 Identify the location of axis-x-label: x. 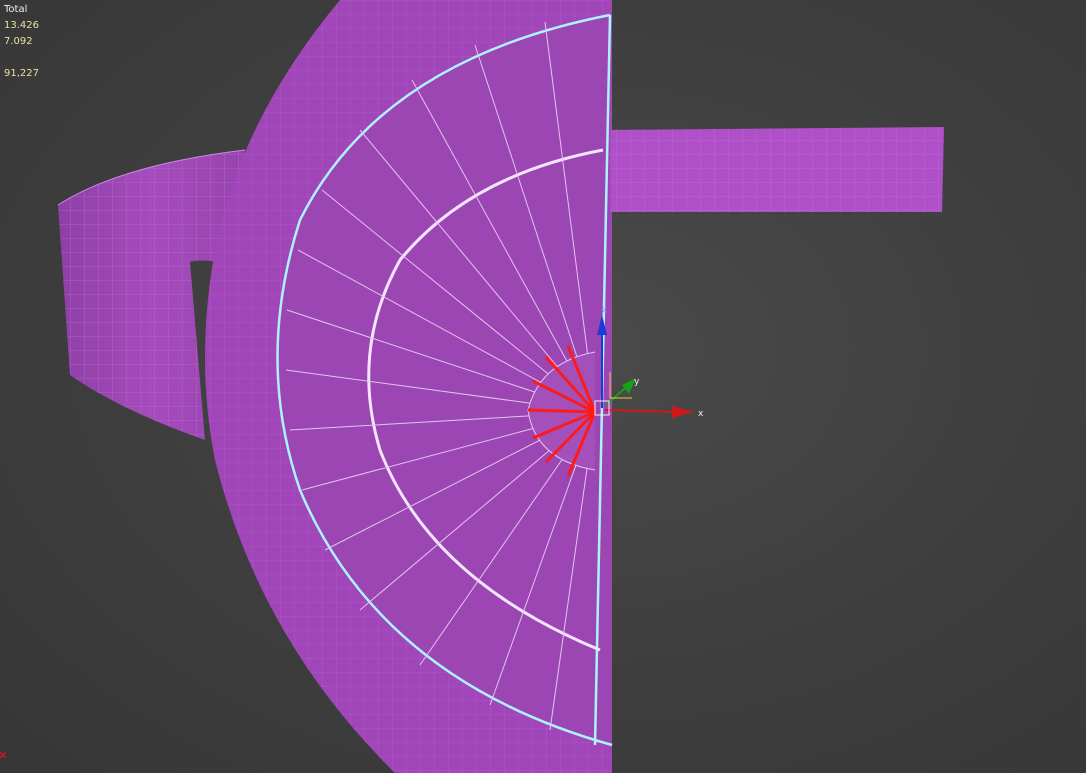
(701, 414).